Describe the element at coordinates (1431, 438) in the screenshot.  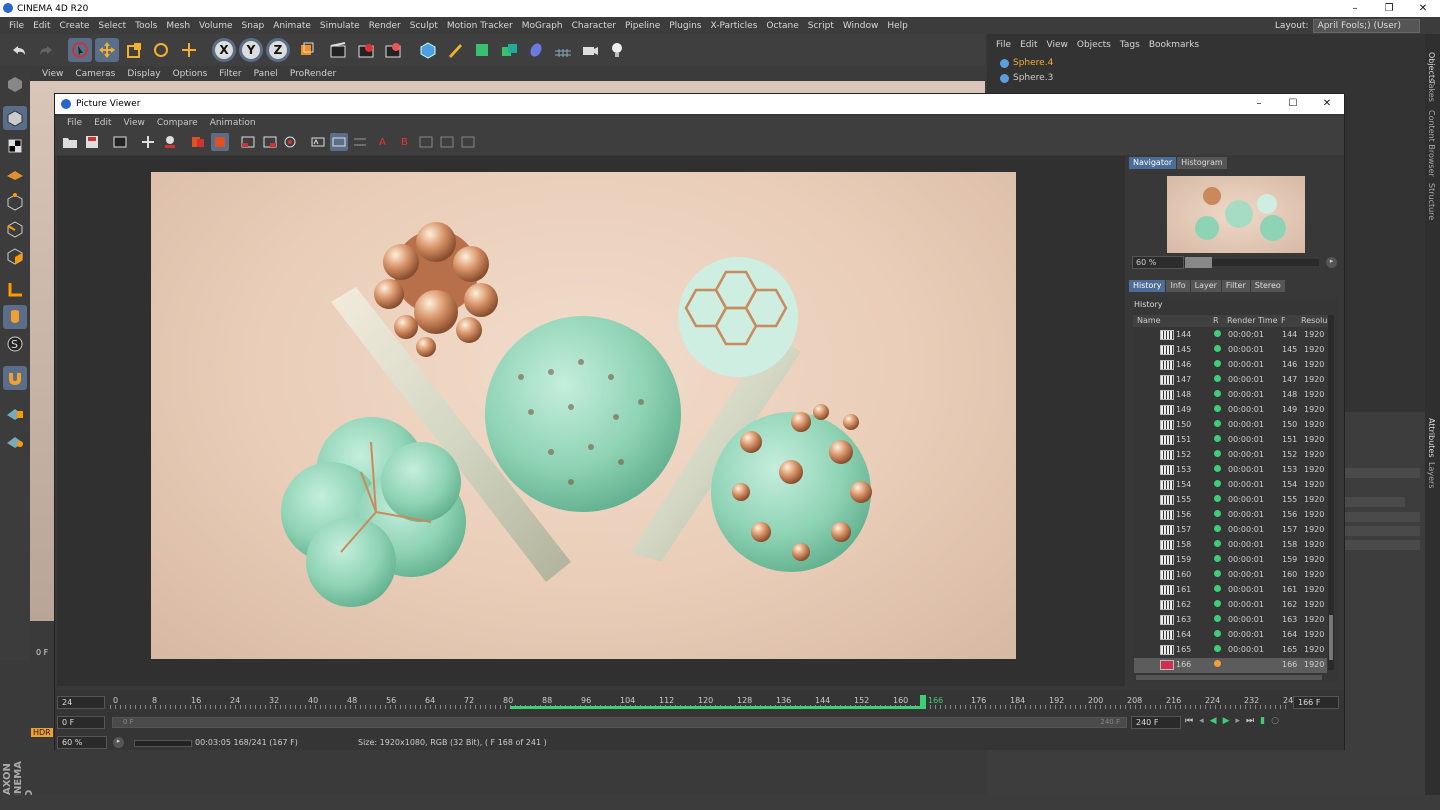
I see `tab-attributes: Attributes` at that location.